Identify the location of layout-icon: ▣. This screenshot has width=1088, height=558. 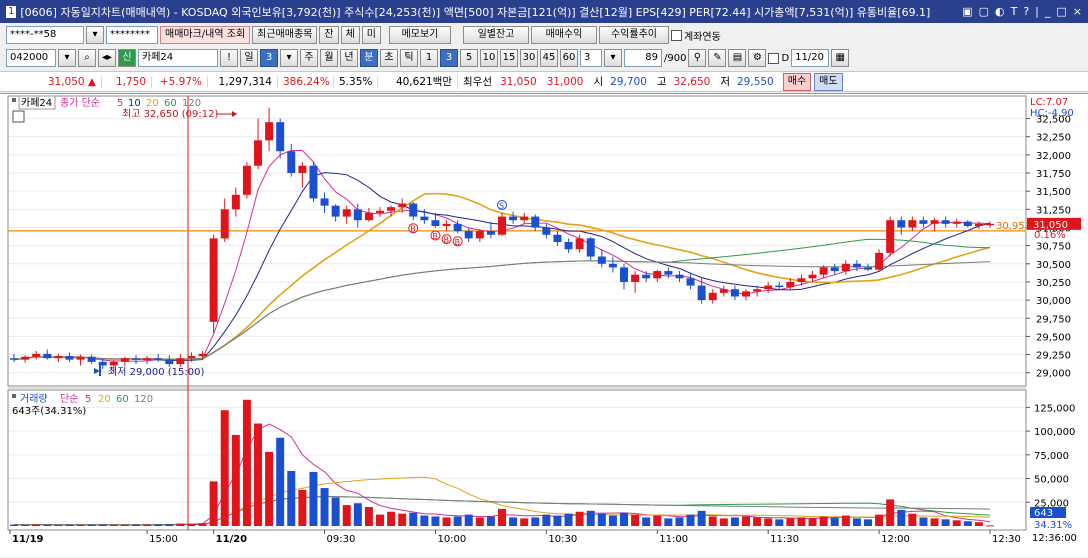
(967, 11).